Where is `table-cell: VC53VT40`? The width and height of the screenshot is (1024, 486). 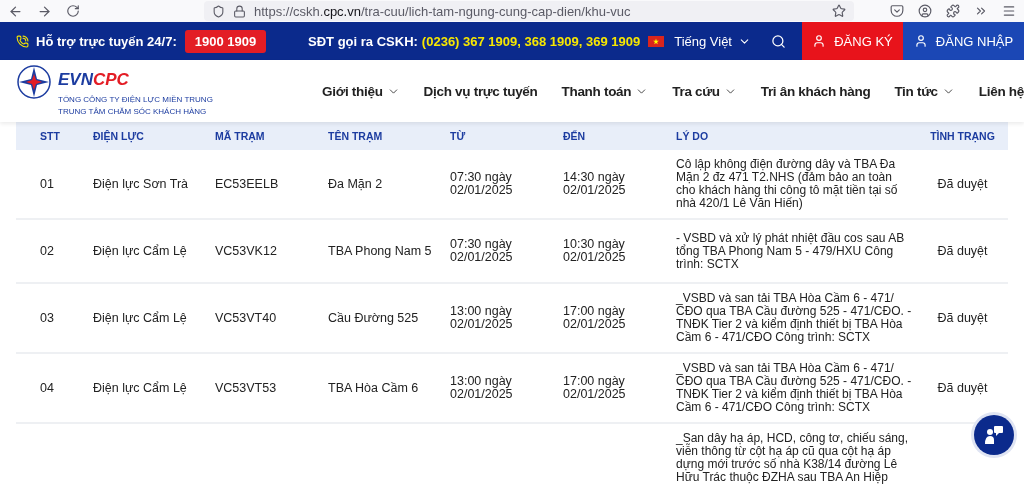
table-cell: VC53VT40 is located at coordinates (246, 317).